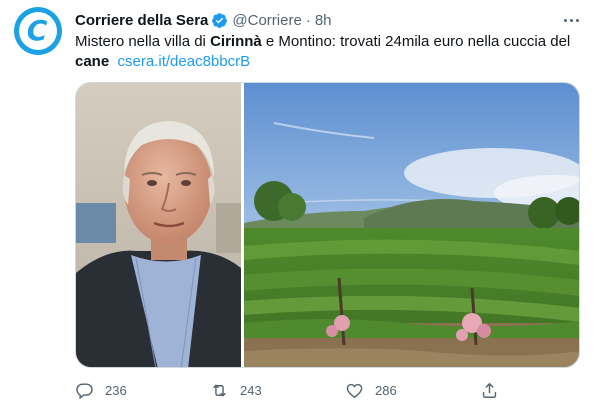 Image resolution: width=595 pixels, height=418 pixels. Describe the element at coordinates (220, 20) in the screenshot. I see `verified-badge-icon` at that location.